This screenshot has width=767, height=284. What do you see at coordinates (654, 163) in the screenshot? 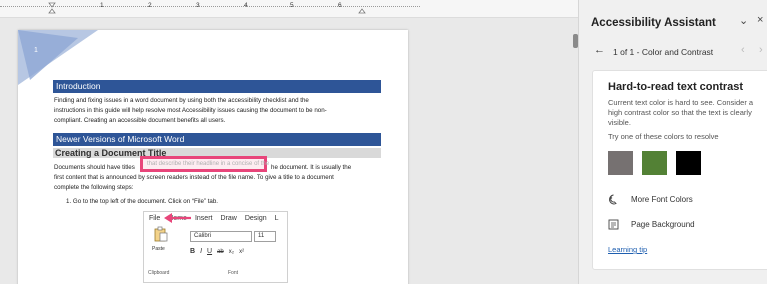
I see `color-swatch-green` at bounding box center [654, 163].